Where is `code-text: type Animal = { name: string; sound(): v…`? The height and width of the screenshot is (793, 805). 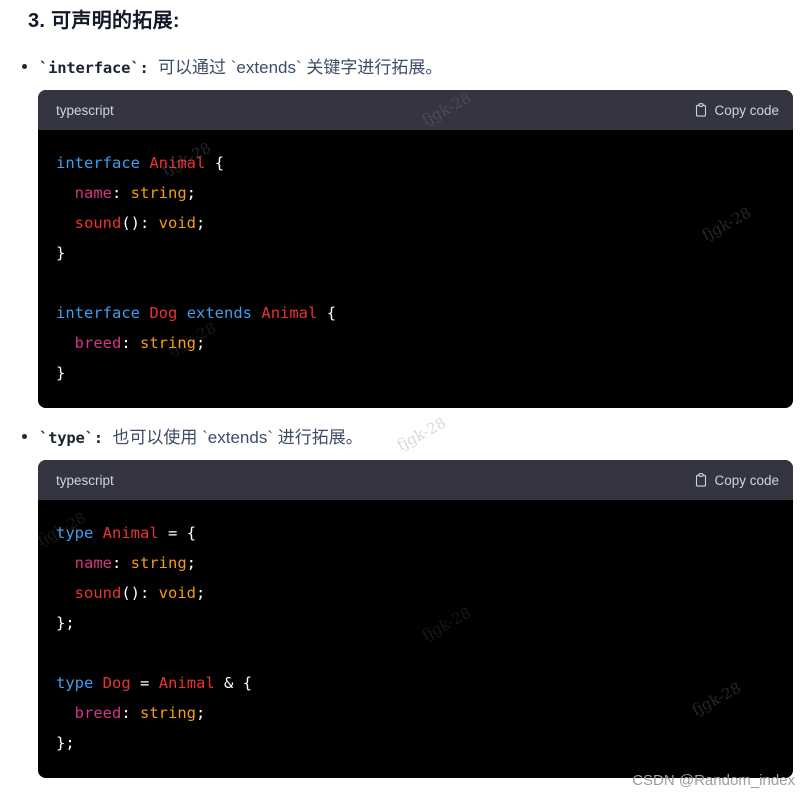 code-text: type Animal = { name: string; sound(): v… is located at coordinates (154, 638).